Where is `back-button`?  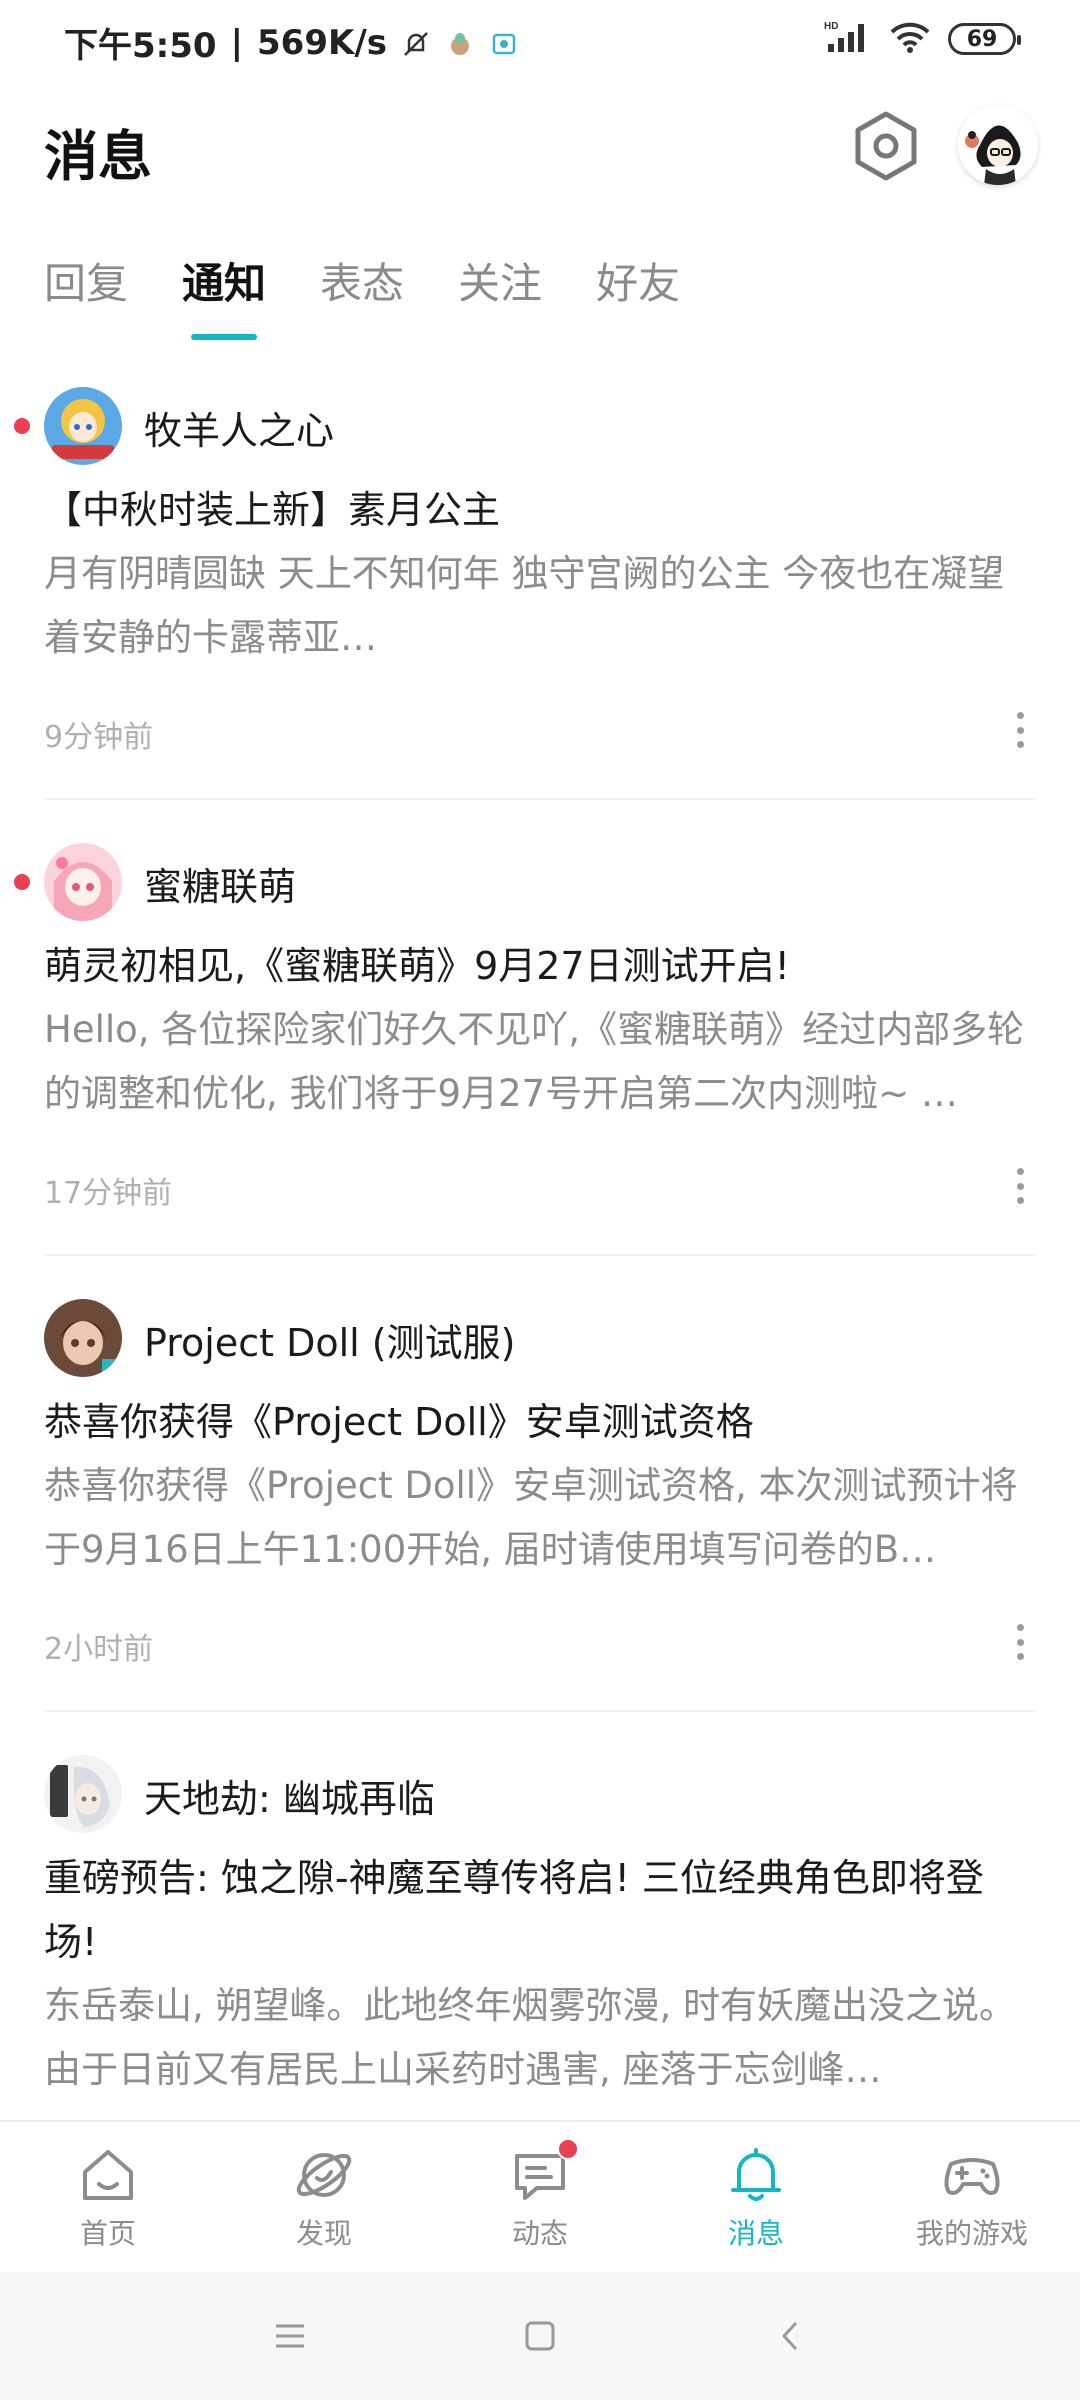 back-button is located at coordinates (790, 2336).